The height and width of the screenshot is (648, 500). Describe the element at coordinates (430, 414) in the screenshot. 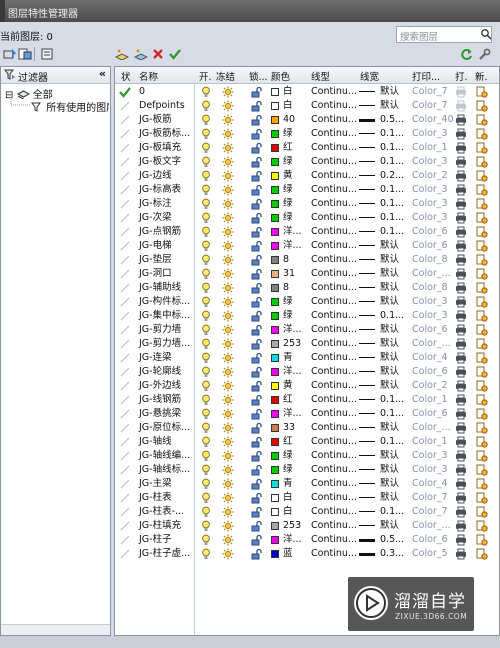

I see `plot-style: Color_6` at that location.